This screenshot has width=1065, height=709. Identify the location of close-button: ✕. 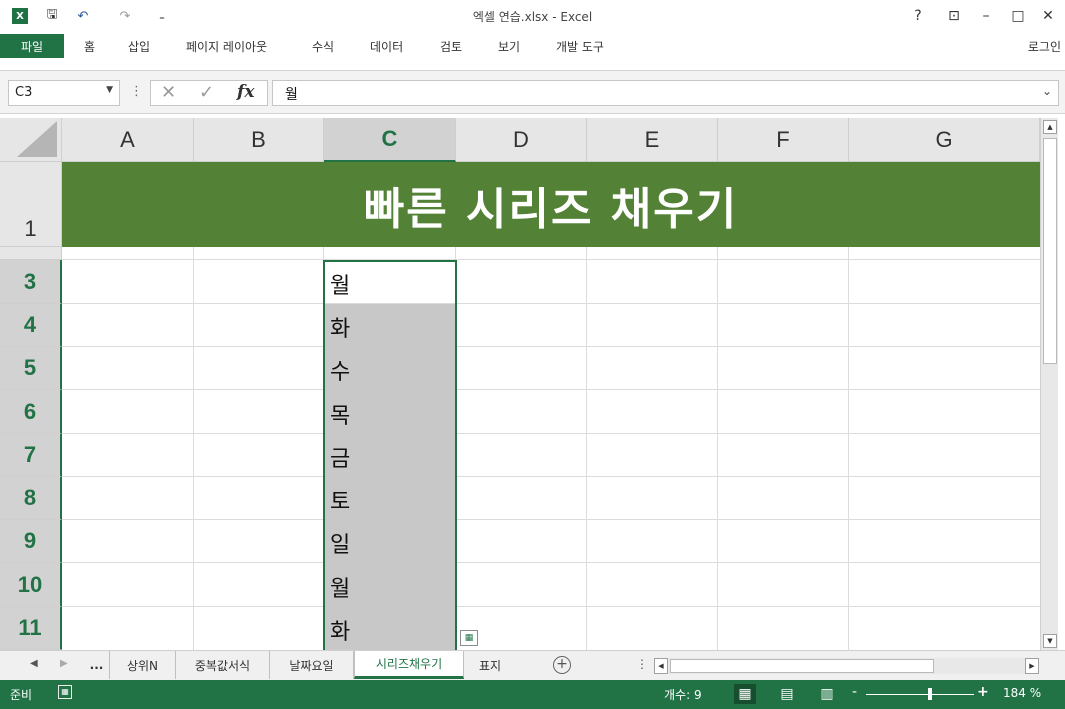
(1048, 16).